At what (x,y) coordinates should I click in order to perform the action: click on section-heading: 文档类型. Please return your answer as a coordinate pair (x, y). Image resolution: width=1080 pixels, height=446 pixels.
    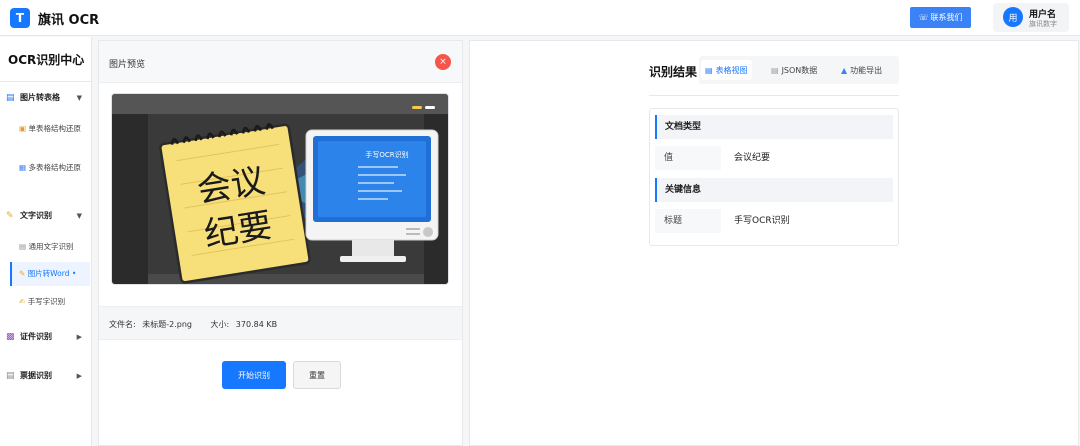
    Looking at the image, I should click on (774, 127).